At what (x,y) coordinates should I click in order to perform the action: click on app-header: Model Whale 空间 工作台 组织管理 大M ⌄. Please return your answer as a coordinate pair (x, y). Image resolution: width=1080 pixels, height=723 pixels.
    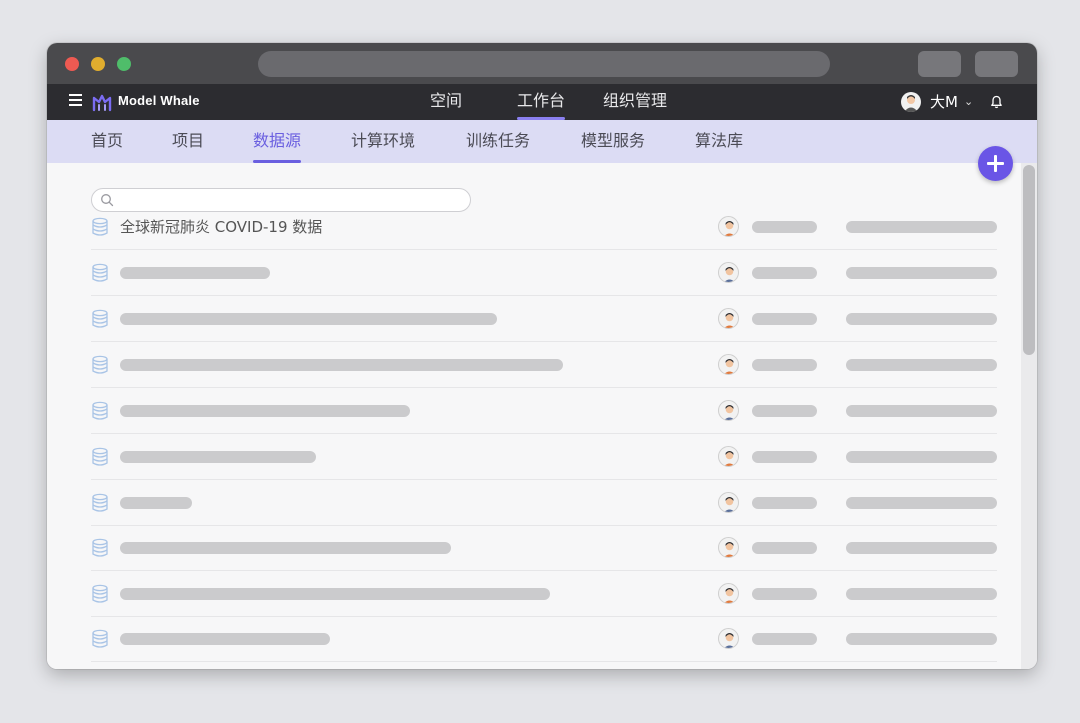
    Looking at the image, I should click on (542, 102).